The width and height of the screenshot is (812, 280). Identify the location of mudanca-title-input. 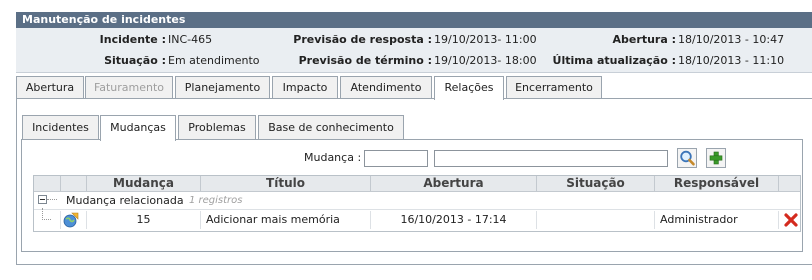
(551, 158).